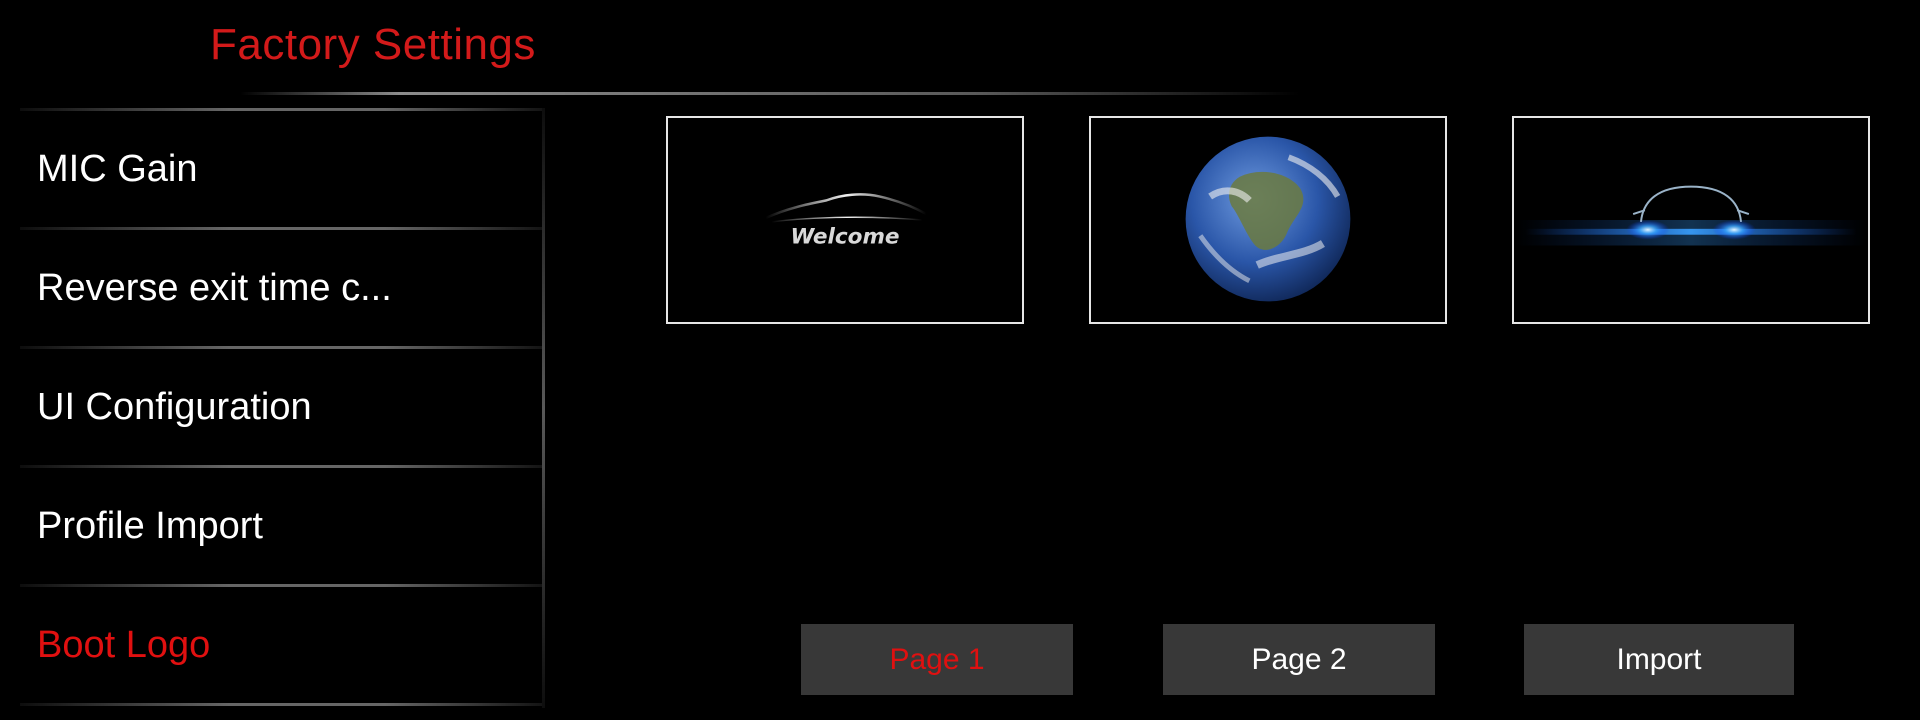 The width and height of the screenshot is (1920, 720). What do you see at coordinates (150, 526) in the screenshot?
I see `sidebar-item-label: Profile Import` at bounding box center [150, 526].